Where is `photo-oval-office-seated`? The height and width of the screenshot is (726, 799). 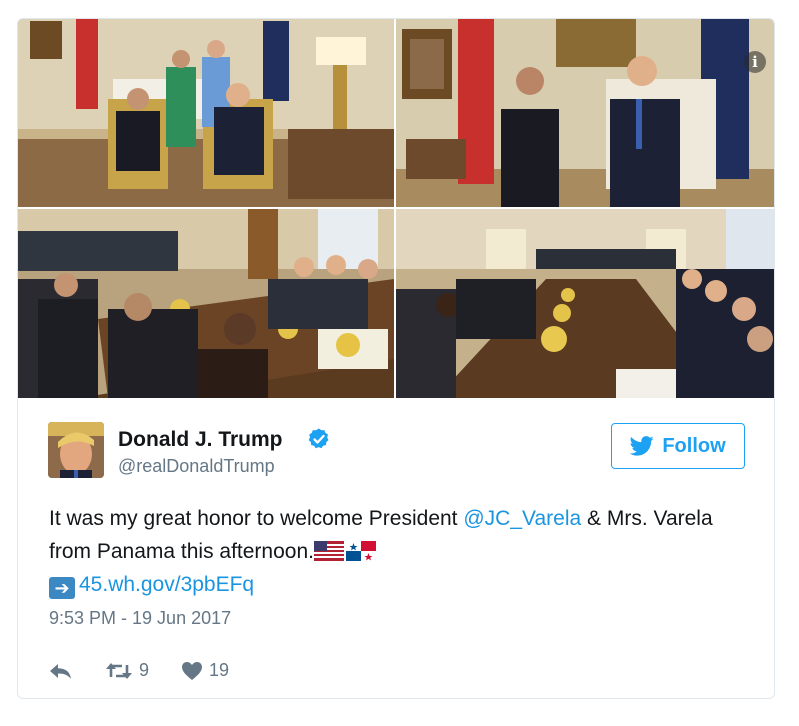
photo-oval-office-seated is located at coordinates (206, 113).